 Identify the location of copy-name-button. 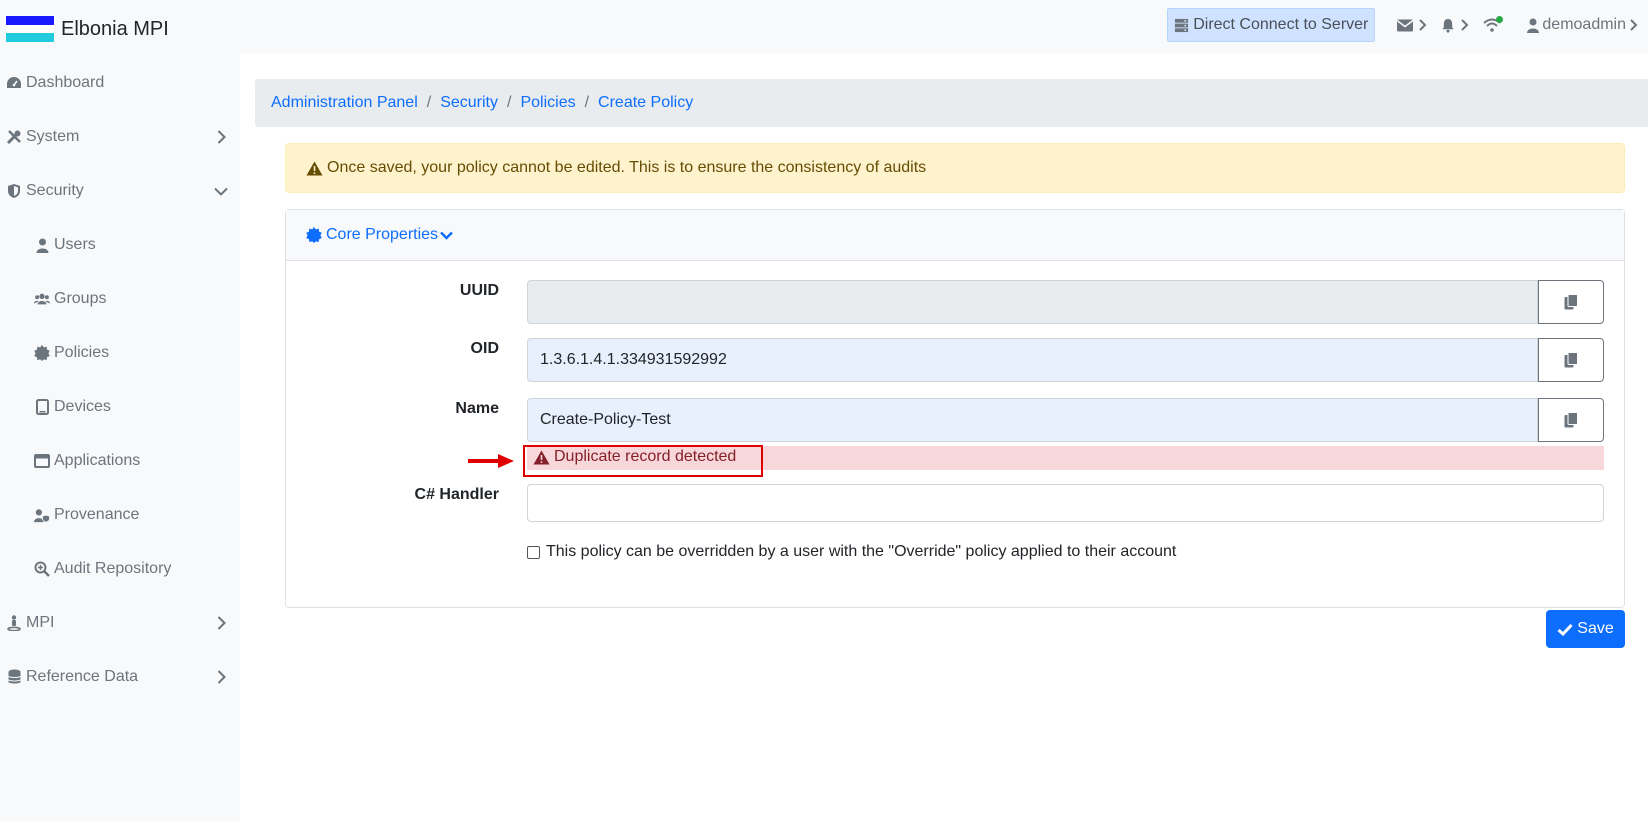
(1571, 420).